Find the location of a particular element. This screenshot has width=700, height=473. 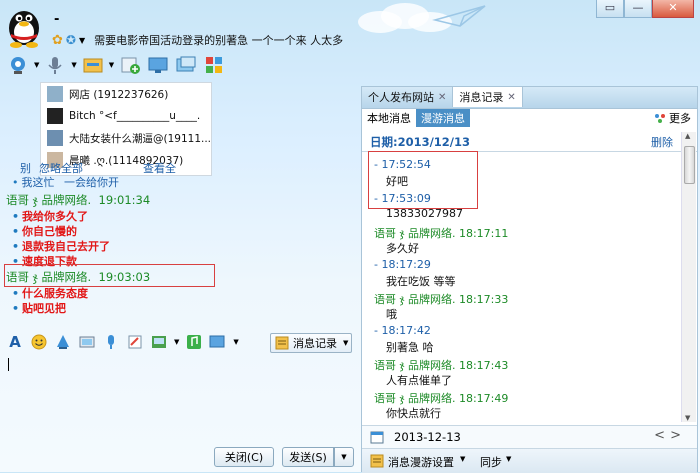

message-text: • 退款我自己去开了 is located at coordinates (61, 246).